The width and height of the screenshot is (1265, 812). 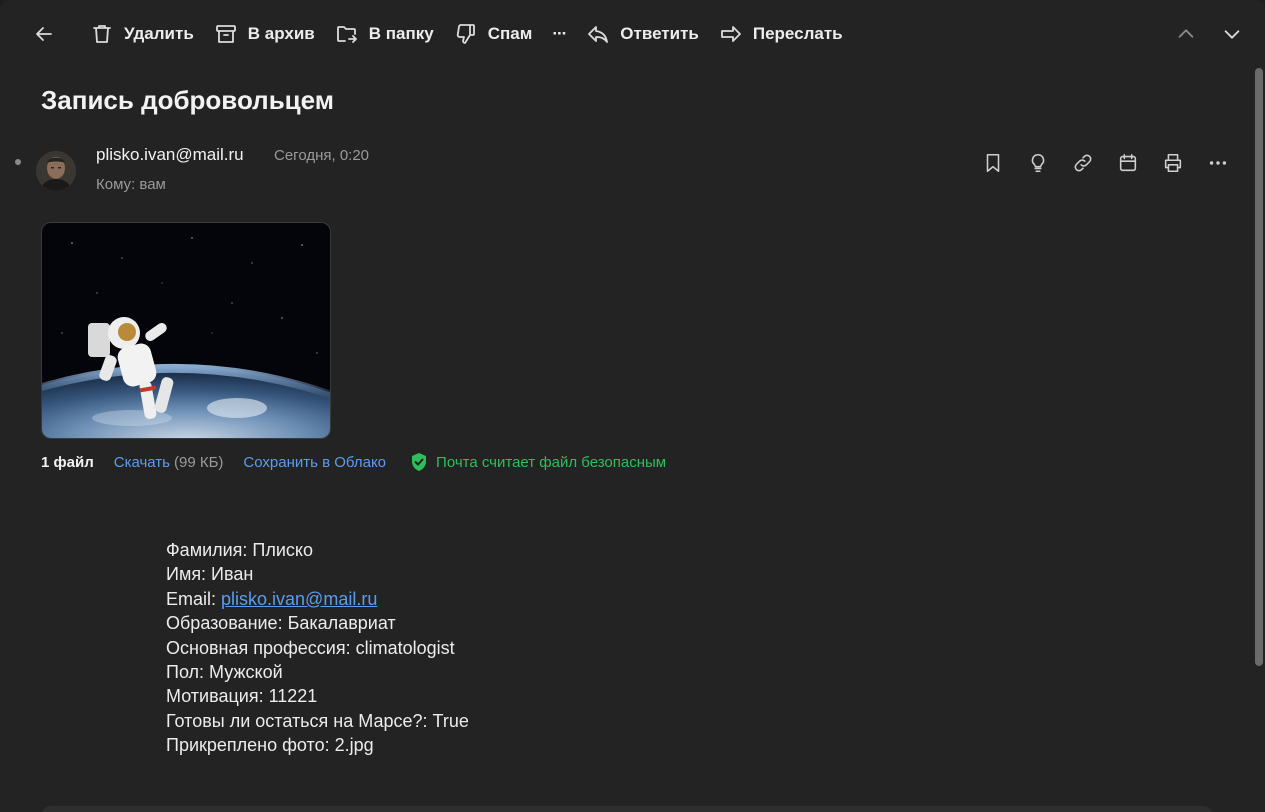 I want to click on attachment-size: (99 КБ), so click(x=198, y=462).